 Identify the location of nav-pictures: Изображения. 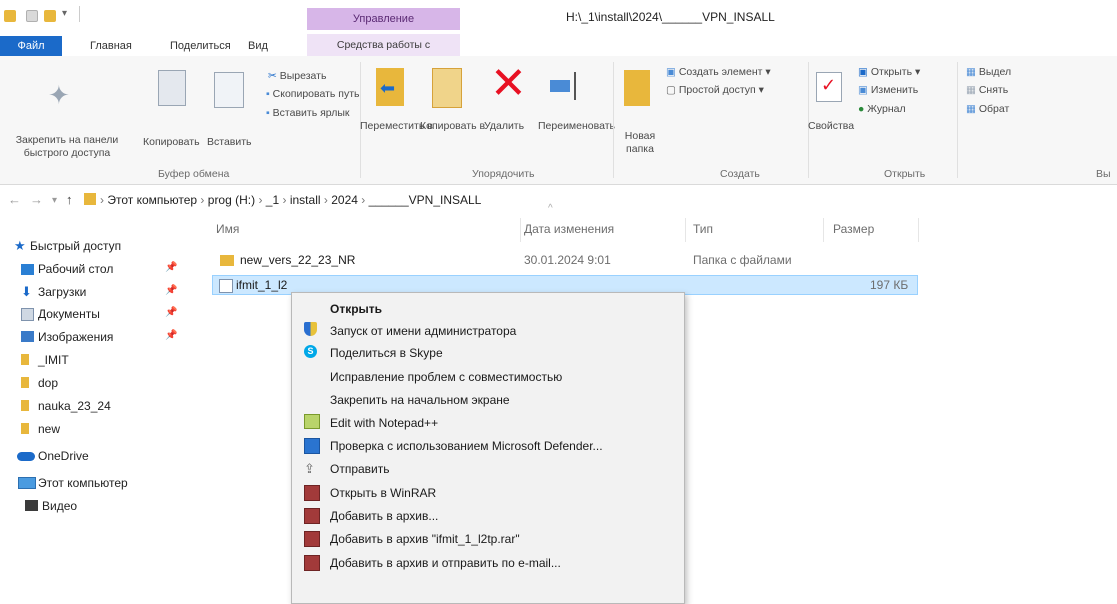
(75, 337).